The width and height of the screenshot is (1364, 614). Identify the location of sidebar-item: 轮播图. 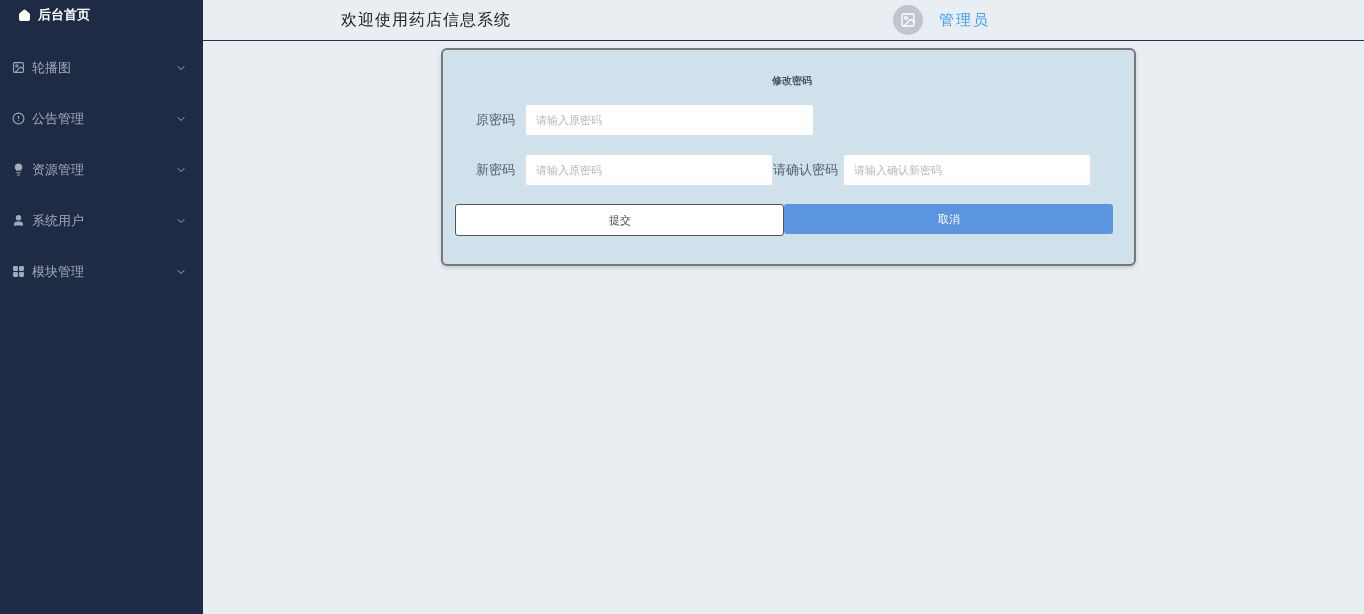
(101, 67).